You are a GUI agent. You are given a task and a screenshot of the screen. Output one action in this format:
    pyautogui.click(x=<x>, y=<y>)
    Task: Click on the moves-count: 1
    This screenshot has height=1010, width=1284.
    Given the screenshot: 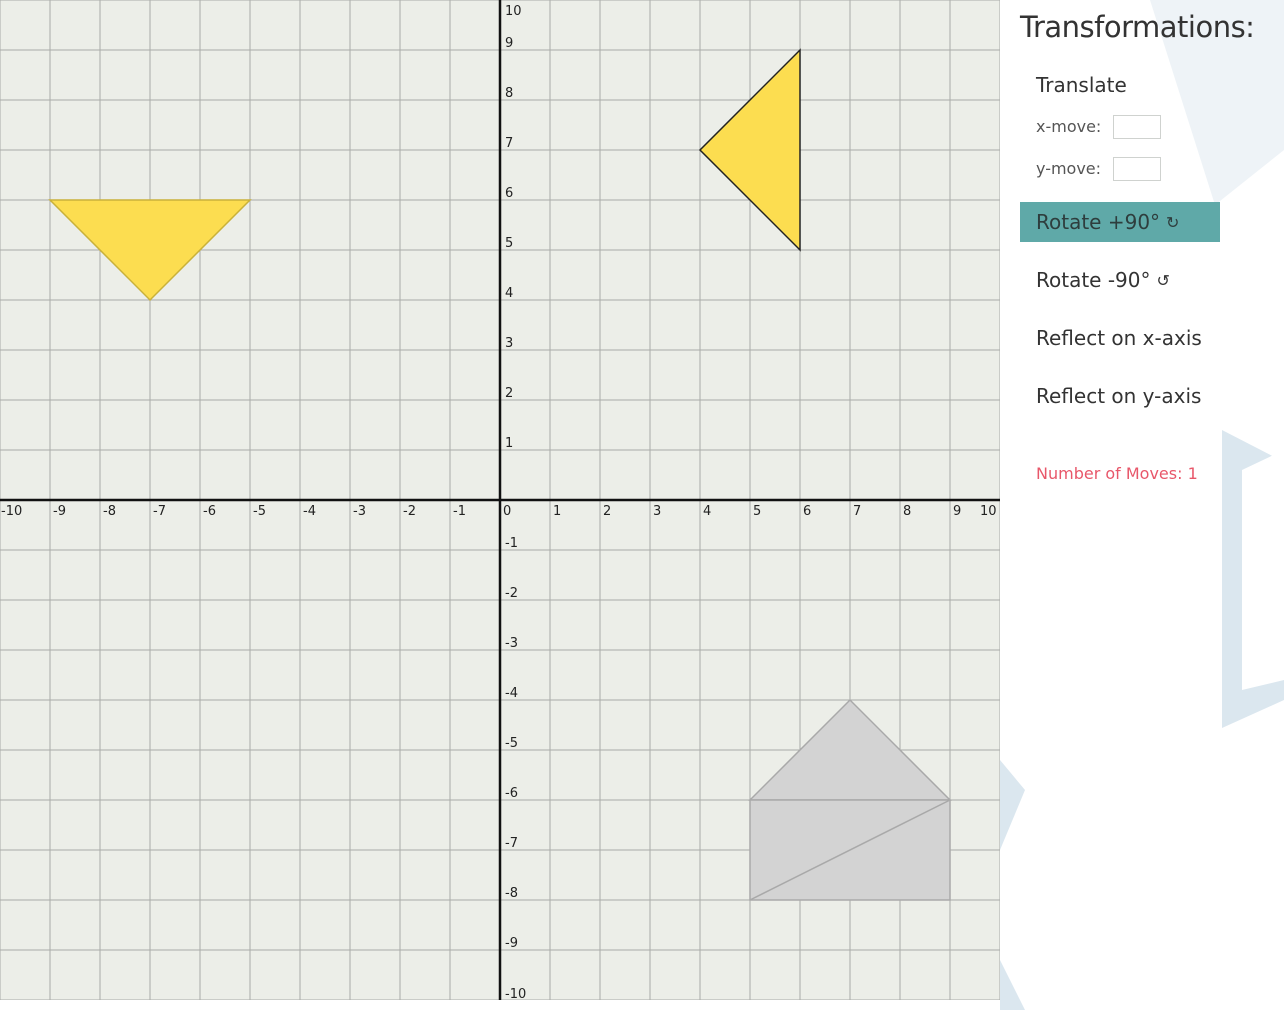 What is the action you would take?
    pyautogui.click(x=1192, y=473)
    